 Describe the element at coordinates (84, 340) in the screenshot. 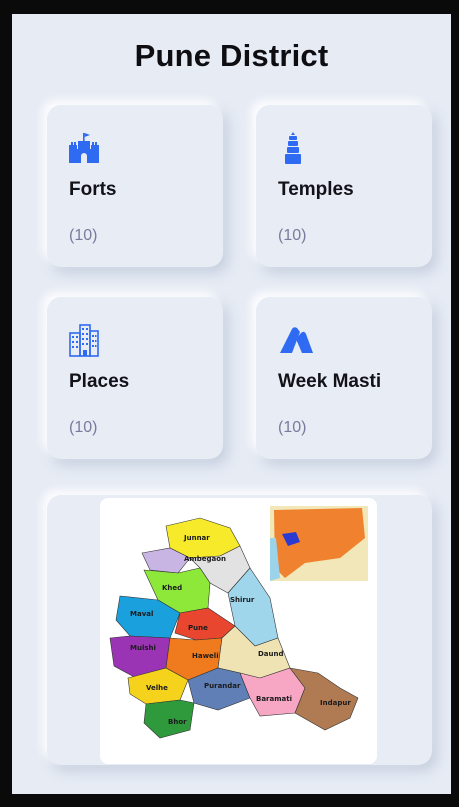

I see `buildings-icon` at that location.